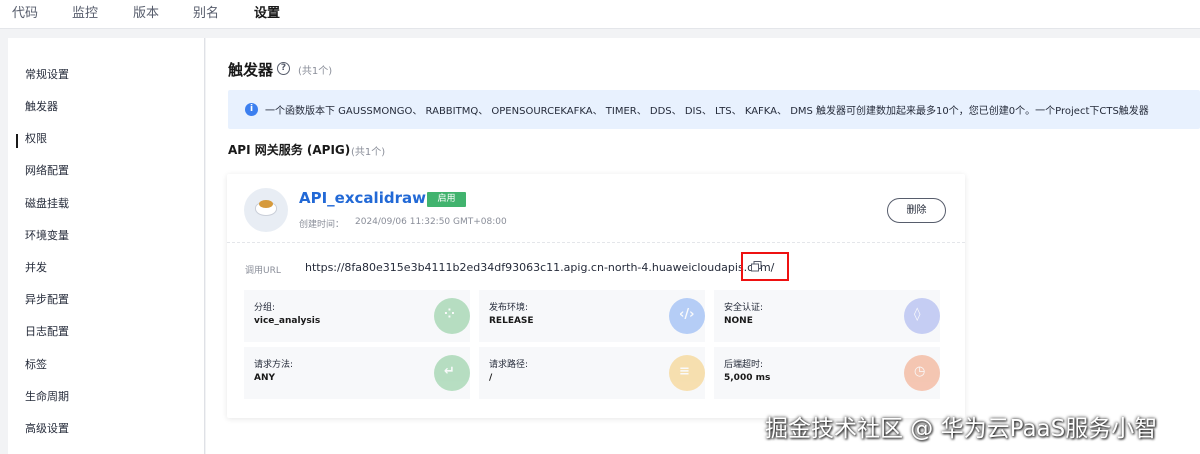 This screenshot has width=1200, height=454. I want to click on help-icon: ?, so click(283, 68).